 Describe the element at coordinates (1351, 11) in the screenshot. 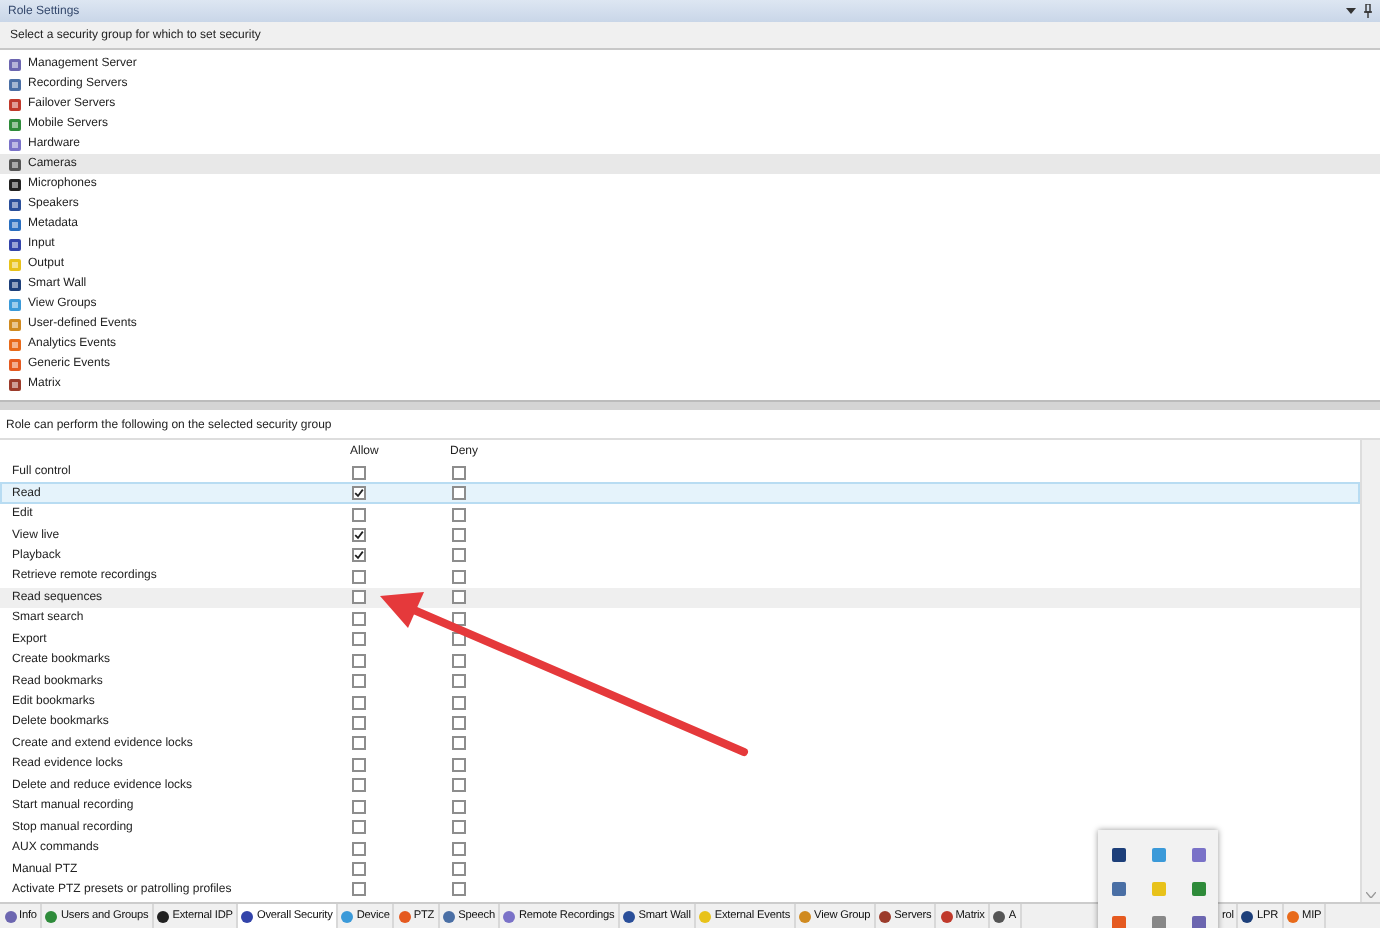

I see `dropdown-icon` at that location.